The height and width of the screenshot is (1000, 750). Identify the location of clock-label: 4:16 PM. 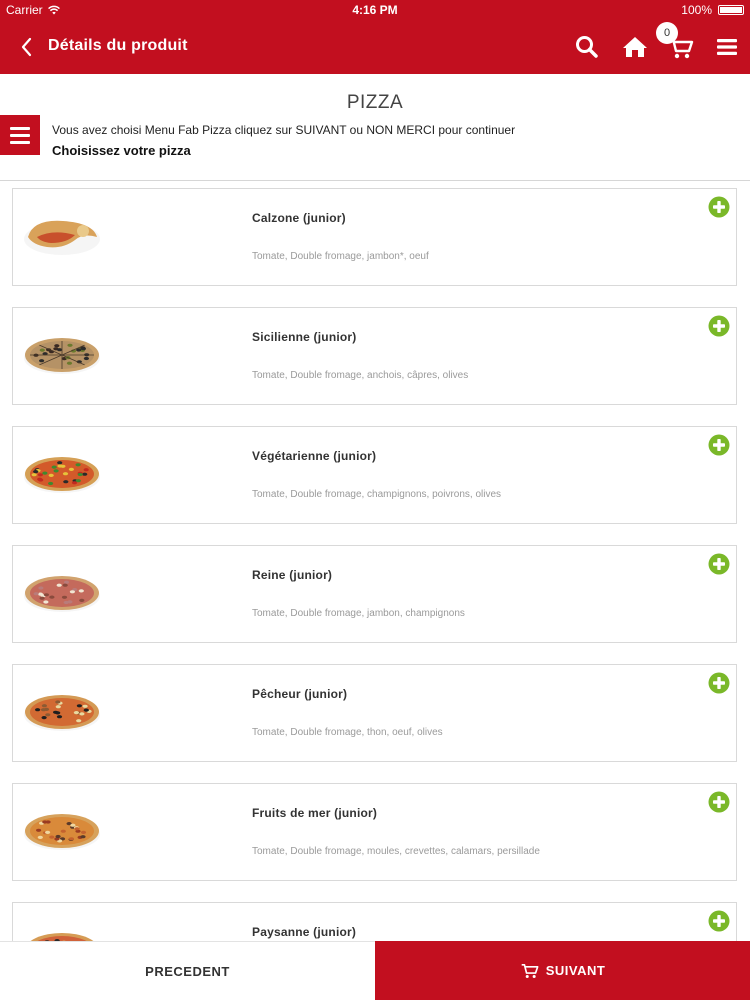
(375, 10).